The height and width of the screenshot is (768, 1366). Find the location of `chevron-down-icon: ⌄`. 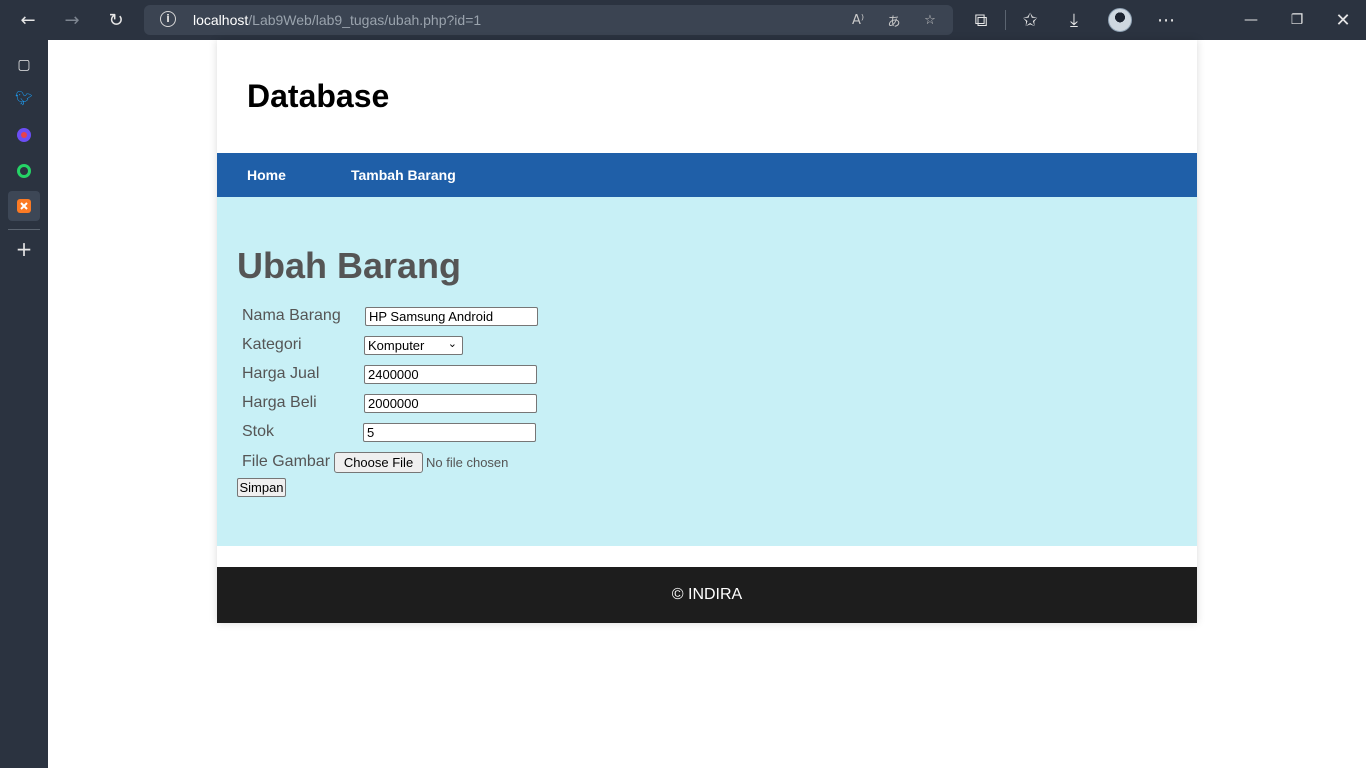

chevron-down-icon: ⌄ is located at coordinates (452, 343).